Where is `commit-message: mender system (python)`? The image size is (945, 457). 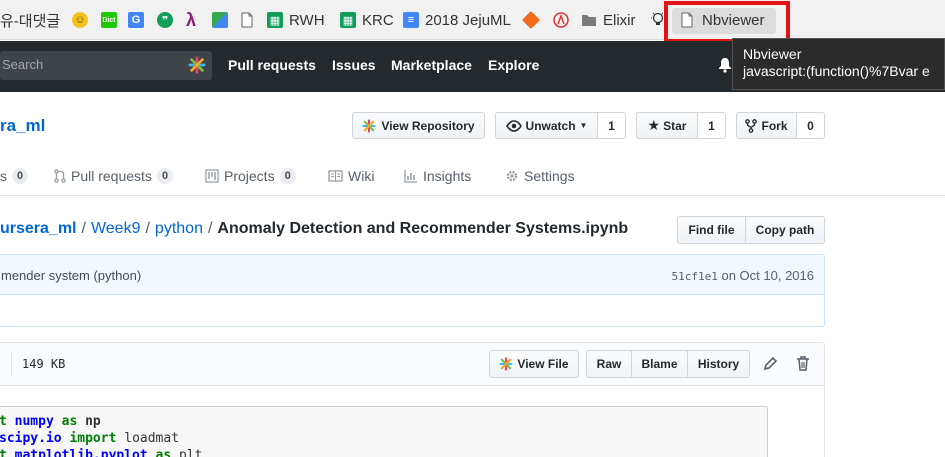
commit-message: mender system (python) is located at coordinates (71, 275).